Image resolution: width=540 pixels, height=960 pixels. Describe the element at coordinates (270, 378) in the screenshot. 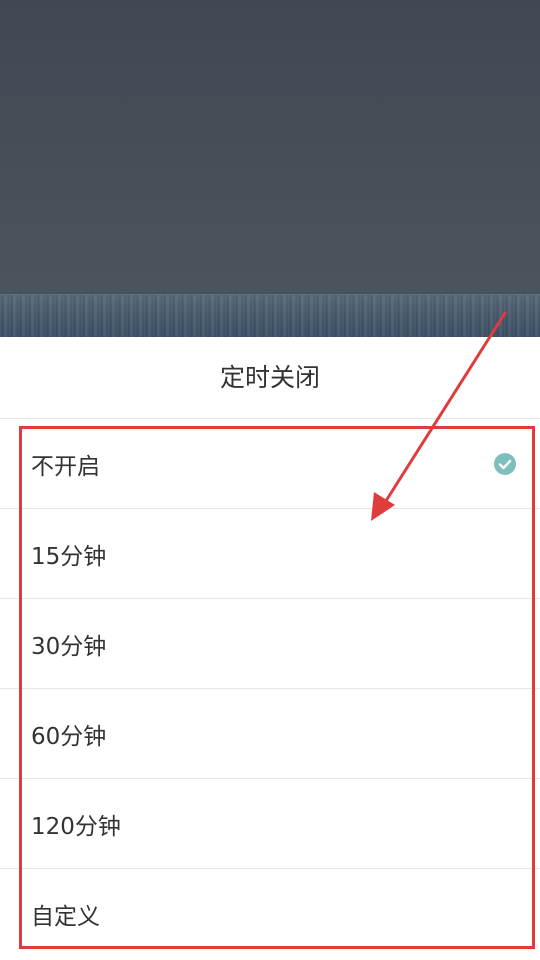

I see `sheet-title: 定时关闭` at that location.